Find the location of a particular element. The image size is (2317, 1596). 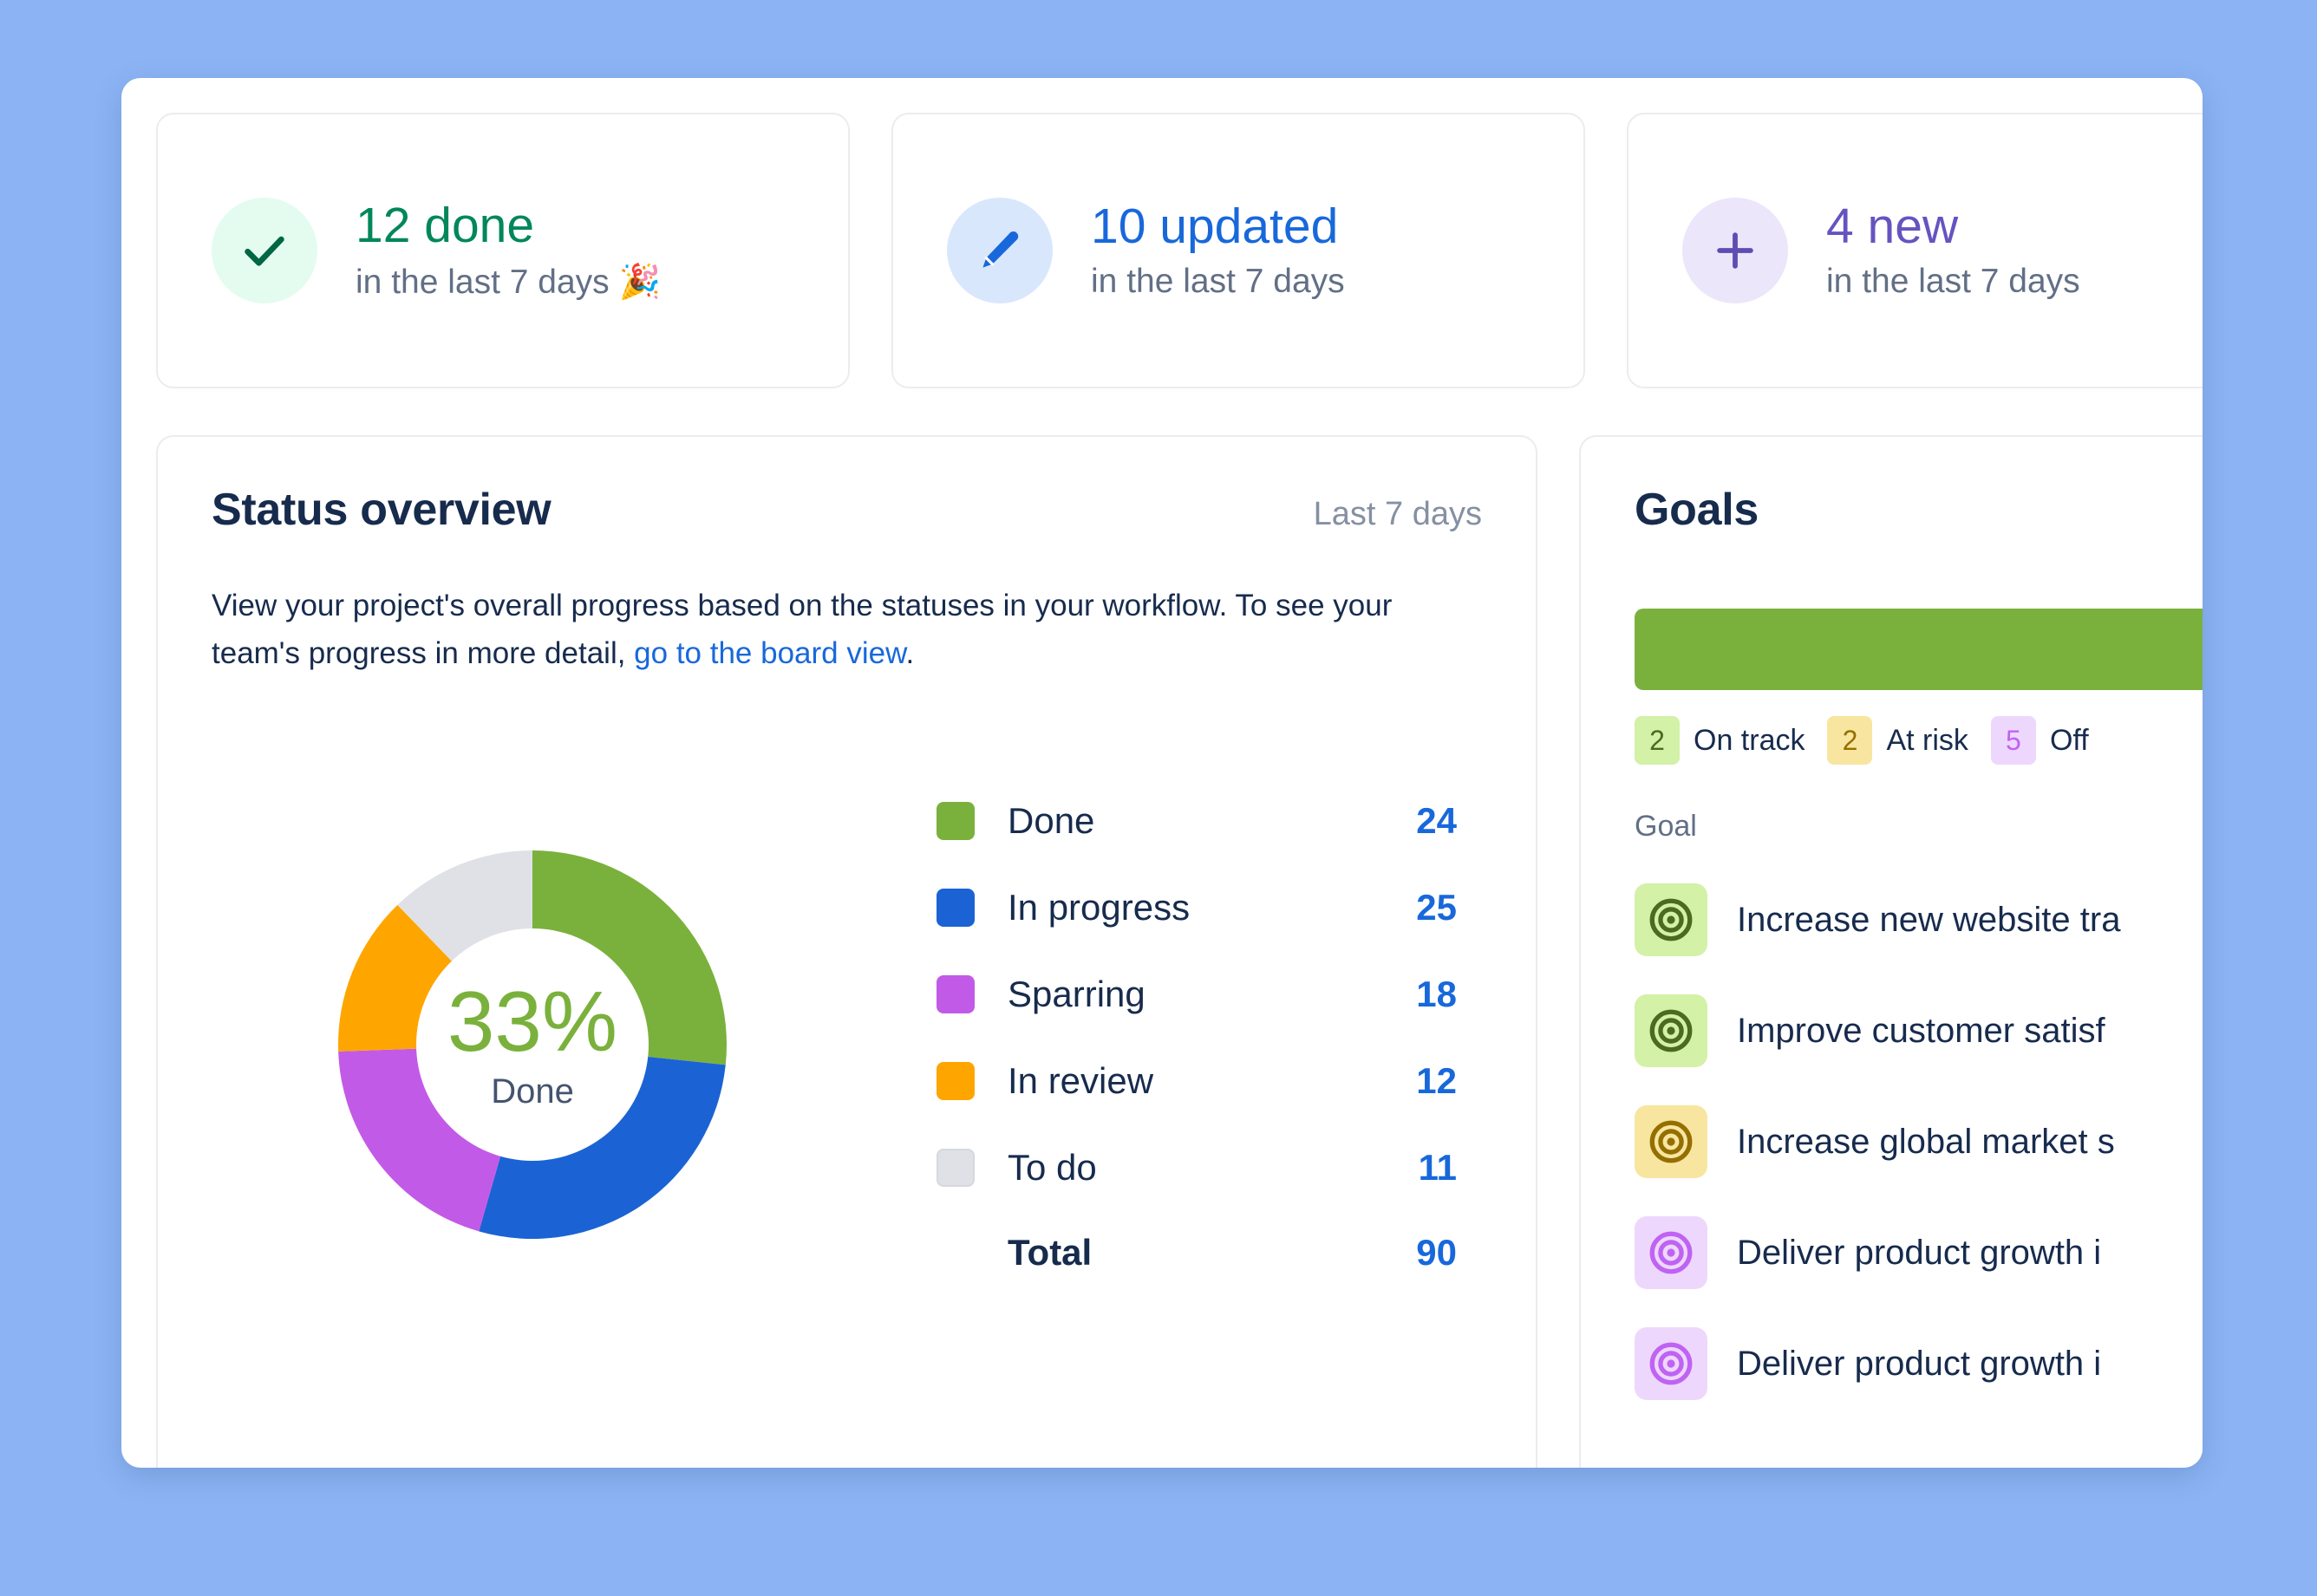

board-view-link: go to the board view is located at coordinates (769, 653).